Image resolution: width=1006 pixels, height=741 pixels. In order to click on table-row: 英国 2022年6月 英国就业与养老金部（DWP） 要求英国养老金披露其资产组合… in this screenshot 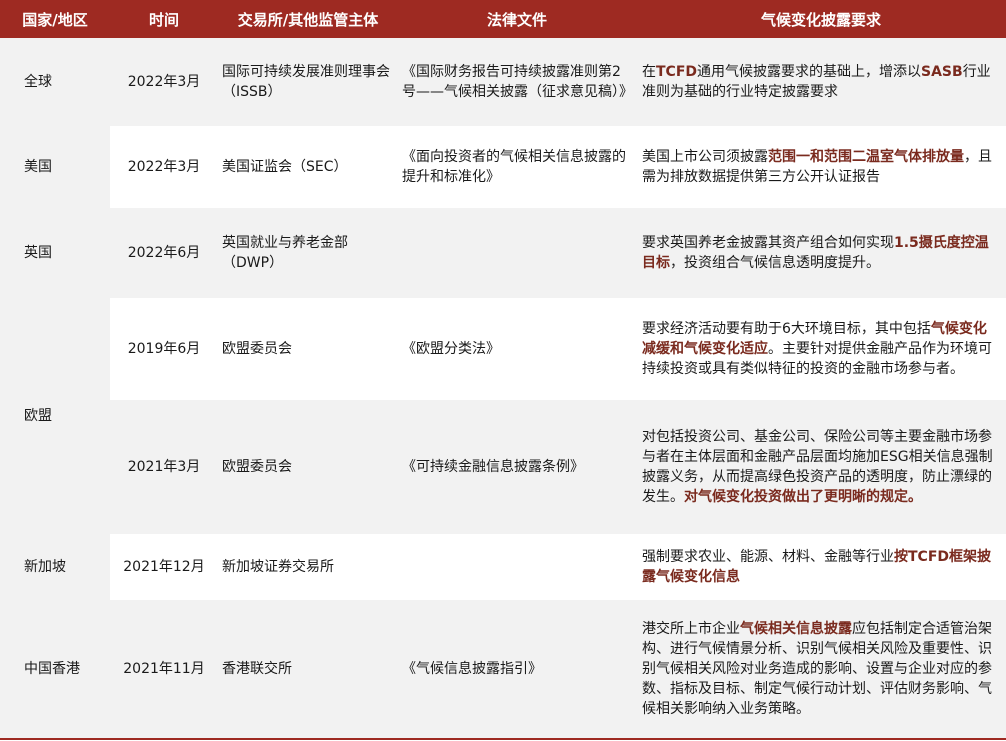, I will do `click(503, 253)`.